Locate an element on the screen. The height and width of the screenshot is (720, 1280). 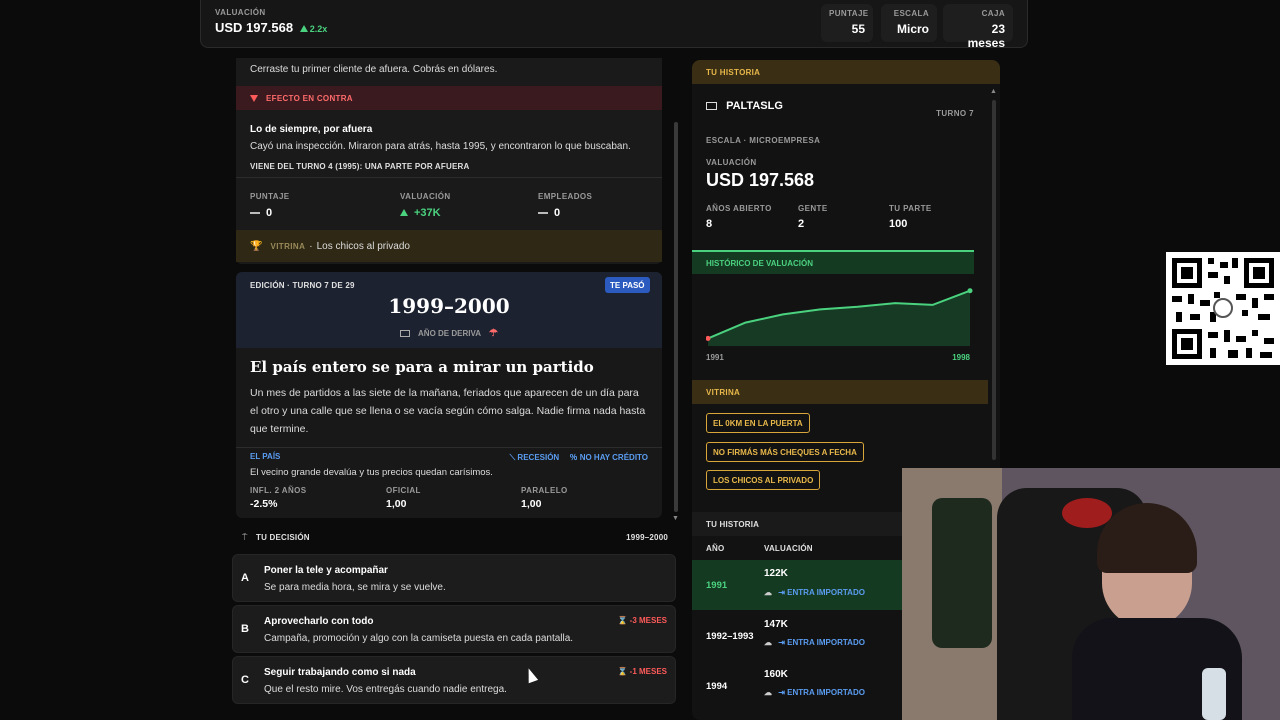
history-header: TU HISTORIA is located at coordinates (846, 72).